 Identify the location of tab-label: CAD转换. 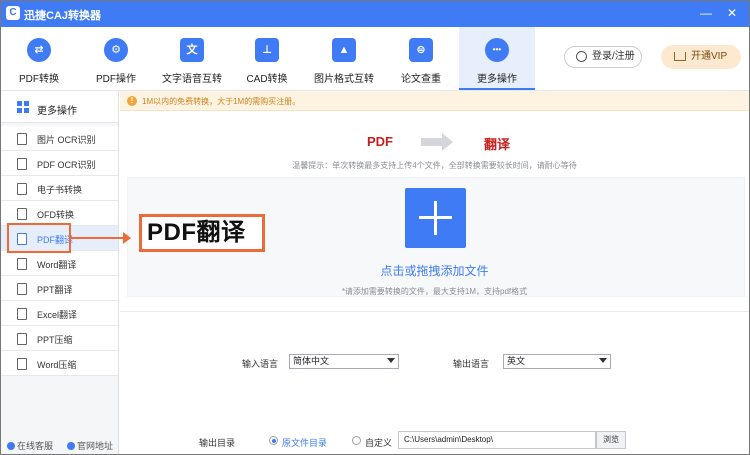
(267, 79).